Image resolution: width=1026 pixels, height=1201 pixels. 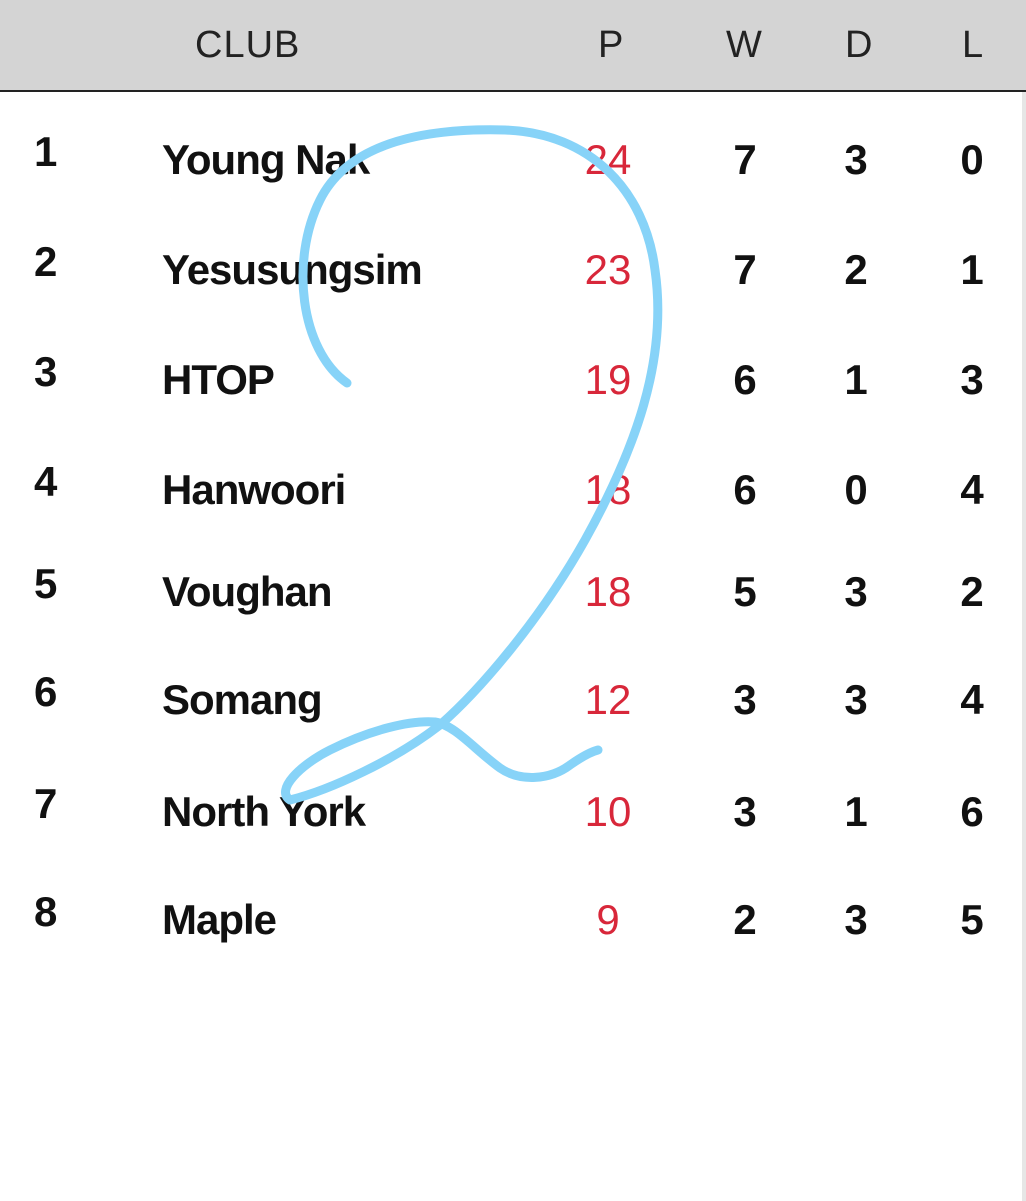 I want to click on losses: 1, so click(x=972, y=269).